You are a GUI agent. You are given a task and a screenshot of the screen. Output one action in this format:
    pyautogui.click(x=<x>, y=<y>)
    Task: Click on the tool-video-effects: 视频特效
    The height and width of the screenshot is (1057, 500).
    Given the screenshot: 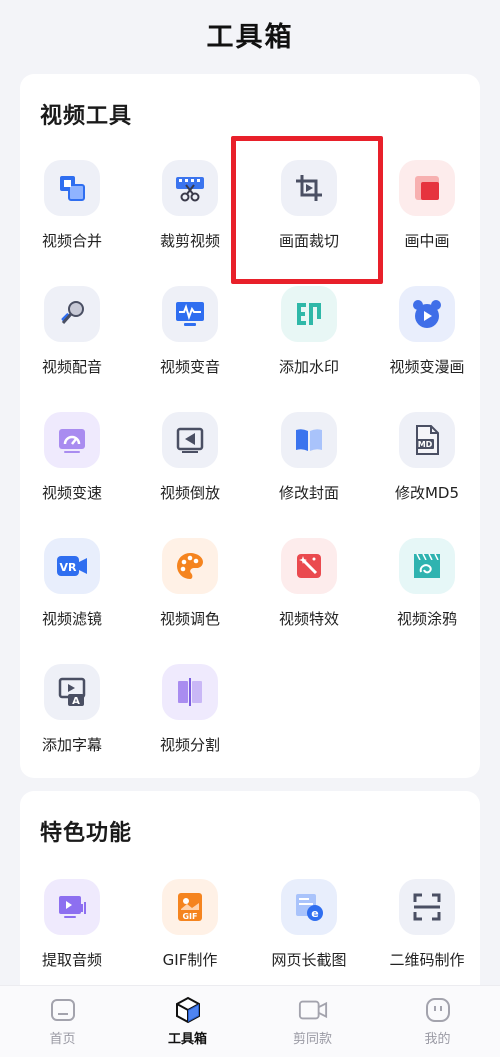 What is the action you would take?
    pyautogui.click(x=309, y=593)
    